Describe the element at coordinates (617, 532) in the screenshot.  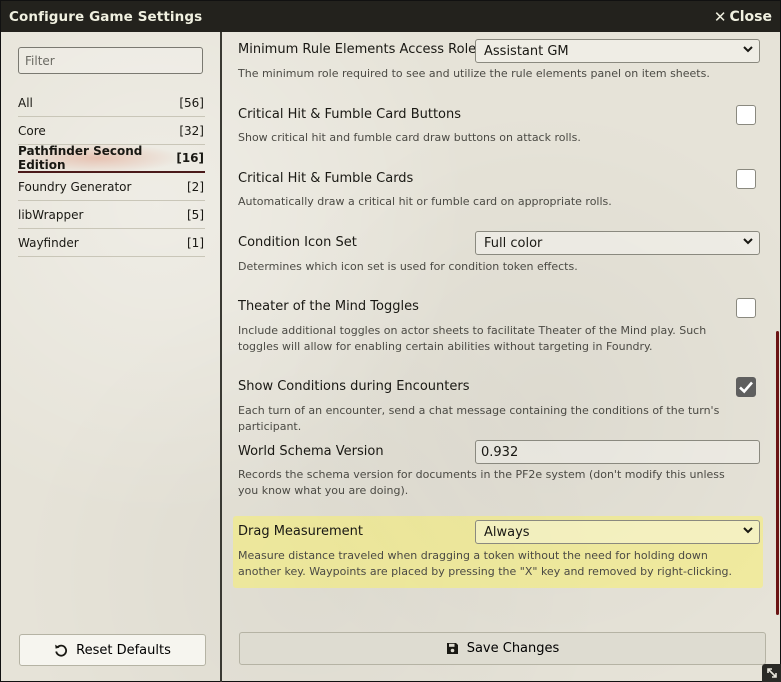
I see `drag-measurement-select: Always` at that location.